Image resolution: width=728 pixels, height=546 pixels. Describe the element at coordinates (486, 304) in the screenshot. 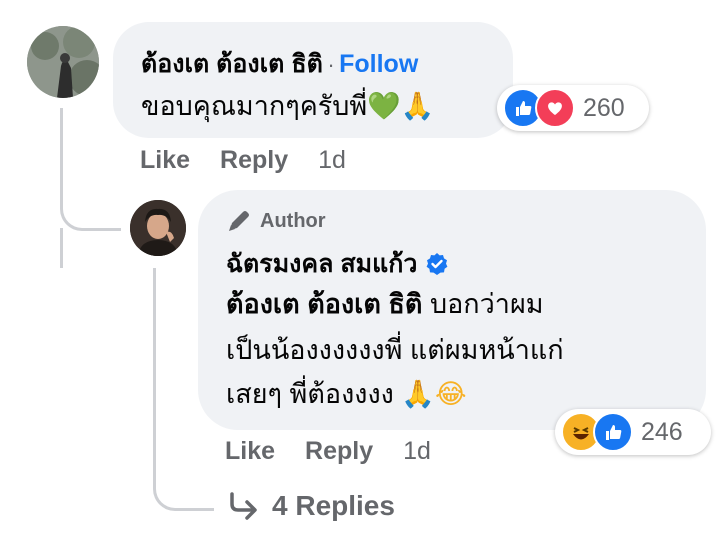

I see `comment-text-line1: บอกว่าผม` at that location.